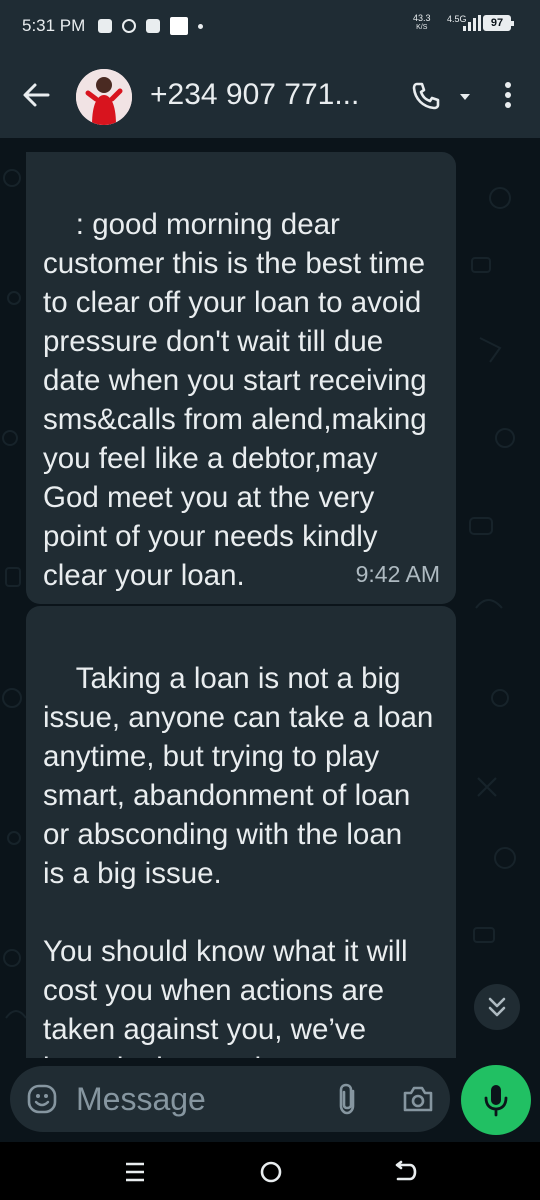 The height and width of the screenshot is (1200, 540). What do you see at coordinates (418, 1099) in the screenshot?
I see `camera-icon` at bounding box center [418, 1099].